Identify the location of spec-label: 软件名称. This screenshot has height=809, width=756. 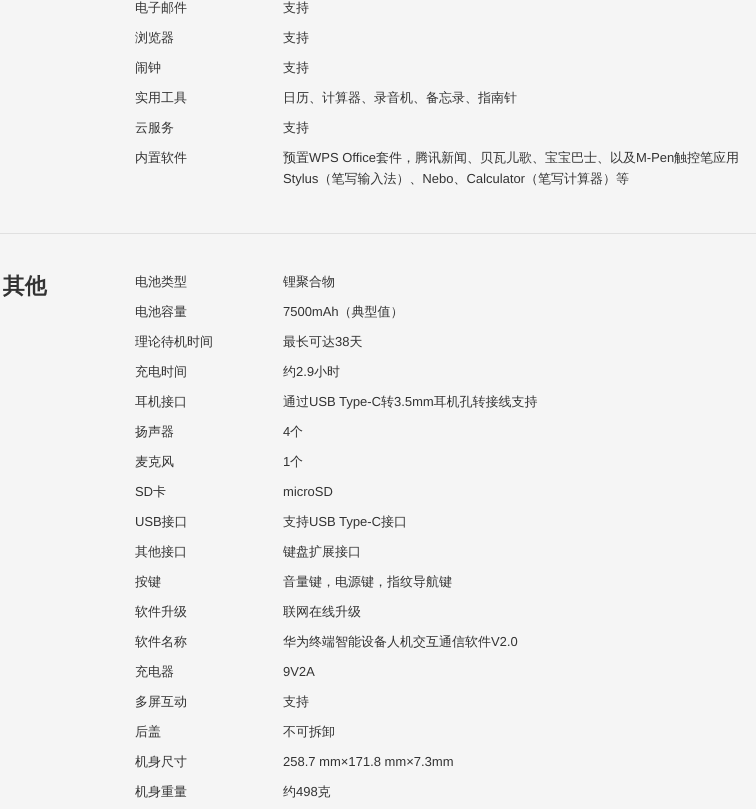
(161, 642).